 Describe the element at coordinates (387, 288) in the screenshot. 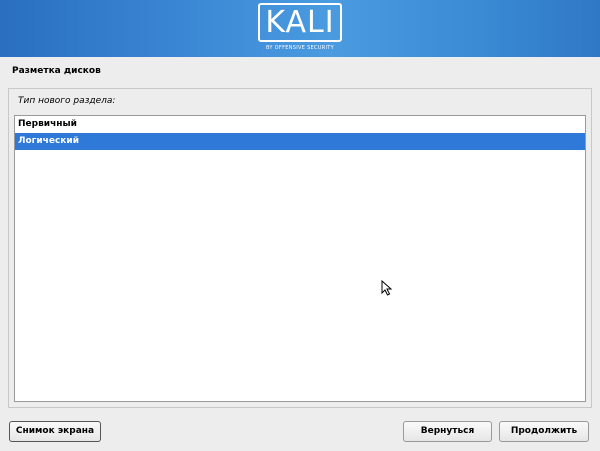

I see `mouse-pointer-icon` at that location.